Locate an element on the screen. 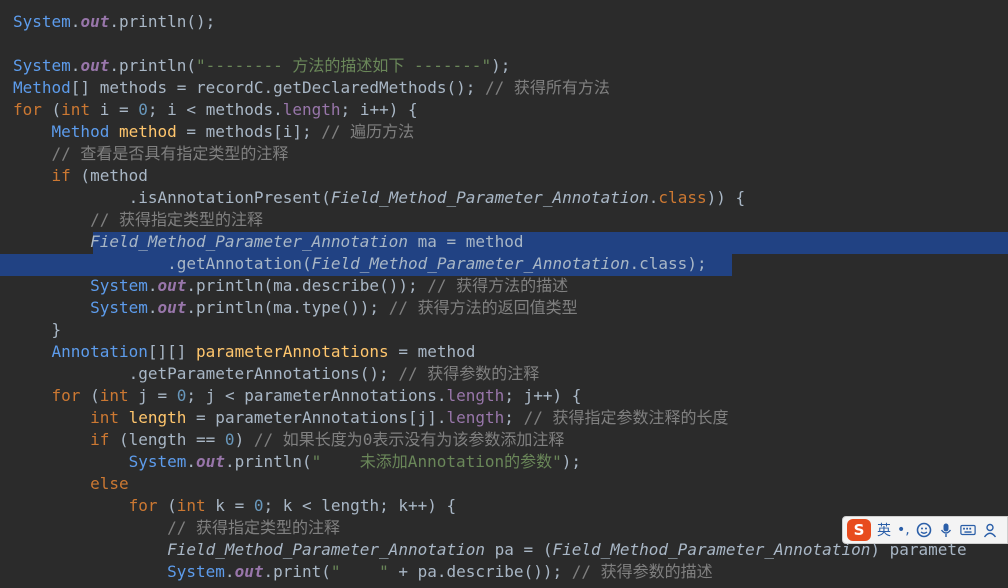 This screenshot has height=588, width=1008. code-token: ; i++) { is located at coordinates (379, 109).